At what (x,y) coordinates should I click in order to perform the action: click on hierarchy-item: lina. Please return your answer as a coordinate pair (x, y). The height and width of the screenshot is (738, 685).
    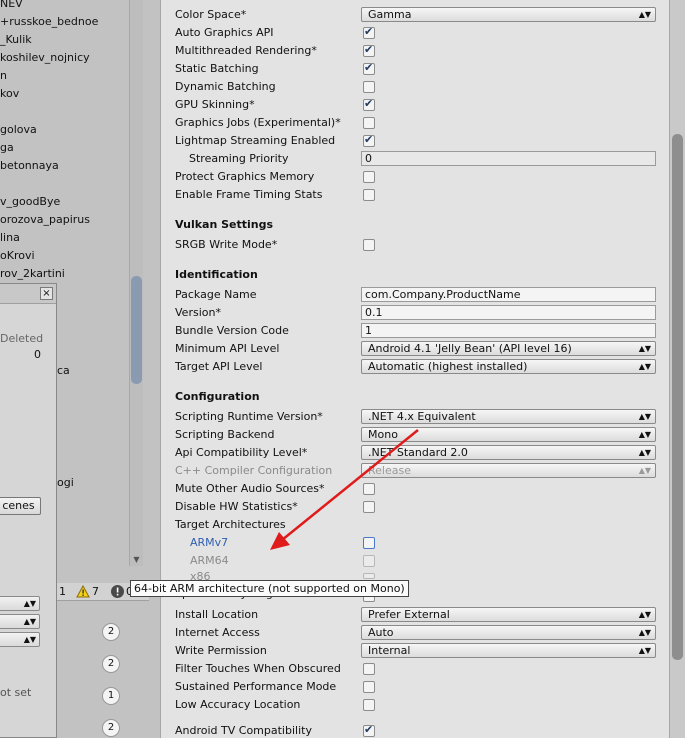
    Looking at the image, I should click on (65, 238).